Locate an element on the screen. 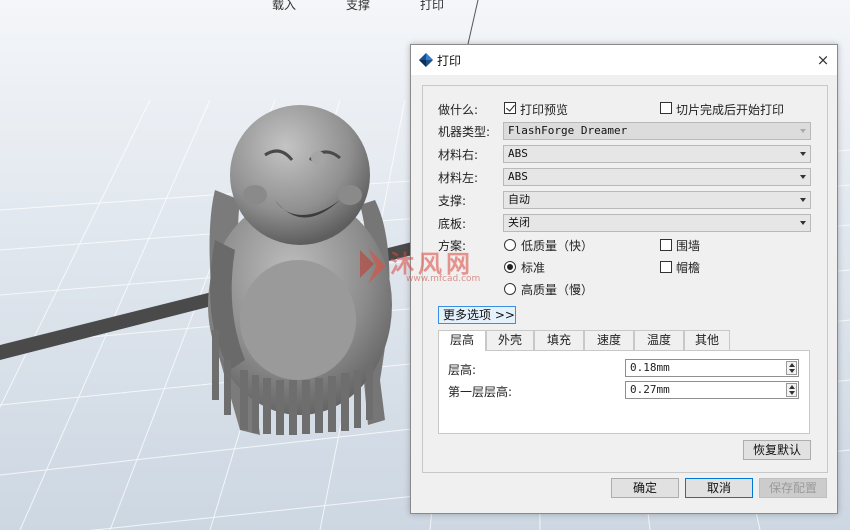 Image resolution: width=850 pixels, height=530 pixels. layer-height-spinbox: 0.18mm is located at coordinates (712, 368).